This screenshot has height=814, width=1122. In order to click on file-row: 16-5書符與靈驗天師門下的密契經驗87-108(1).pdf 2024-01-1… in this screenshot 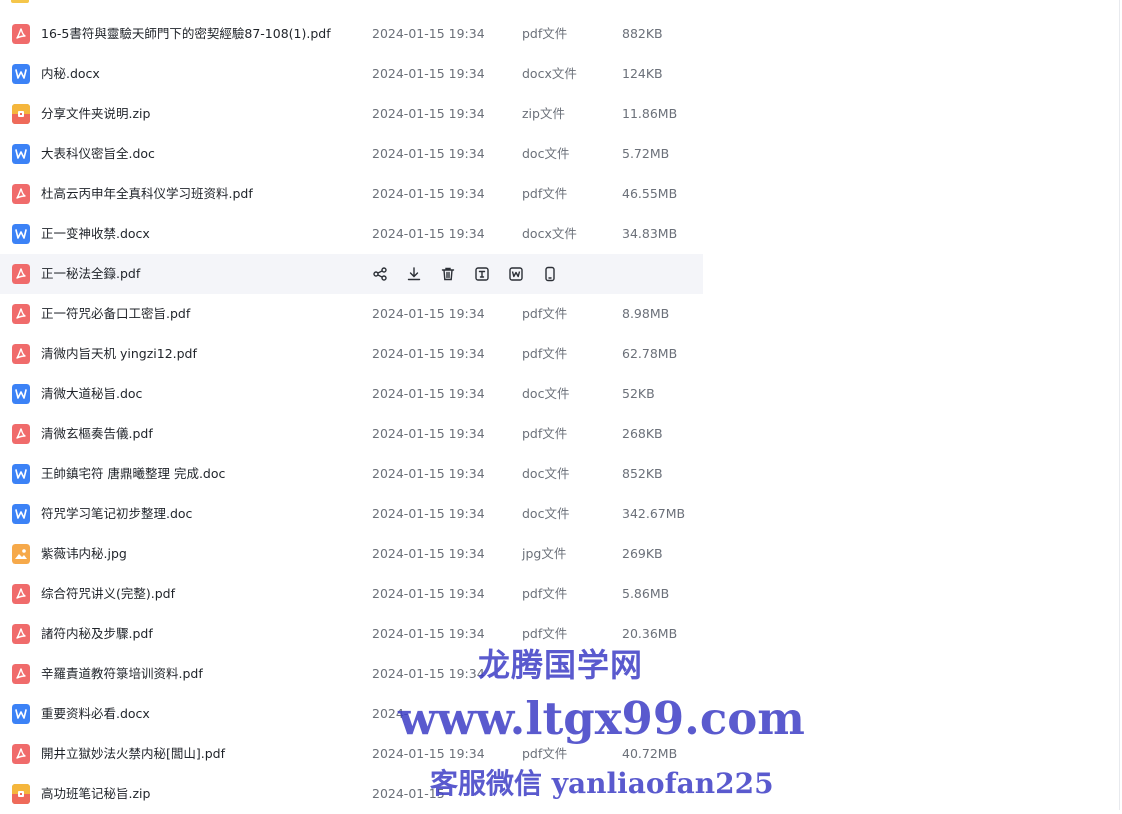, I will do `click(351, 34)`.